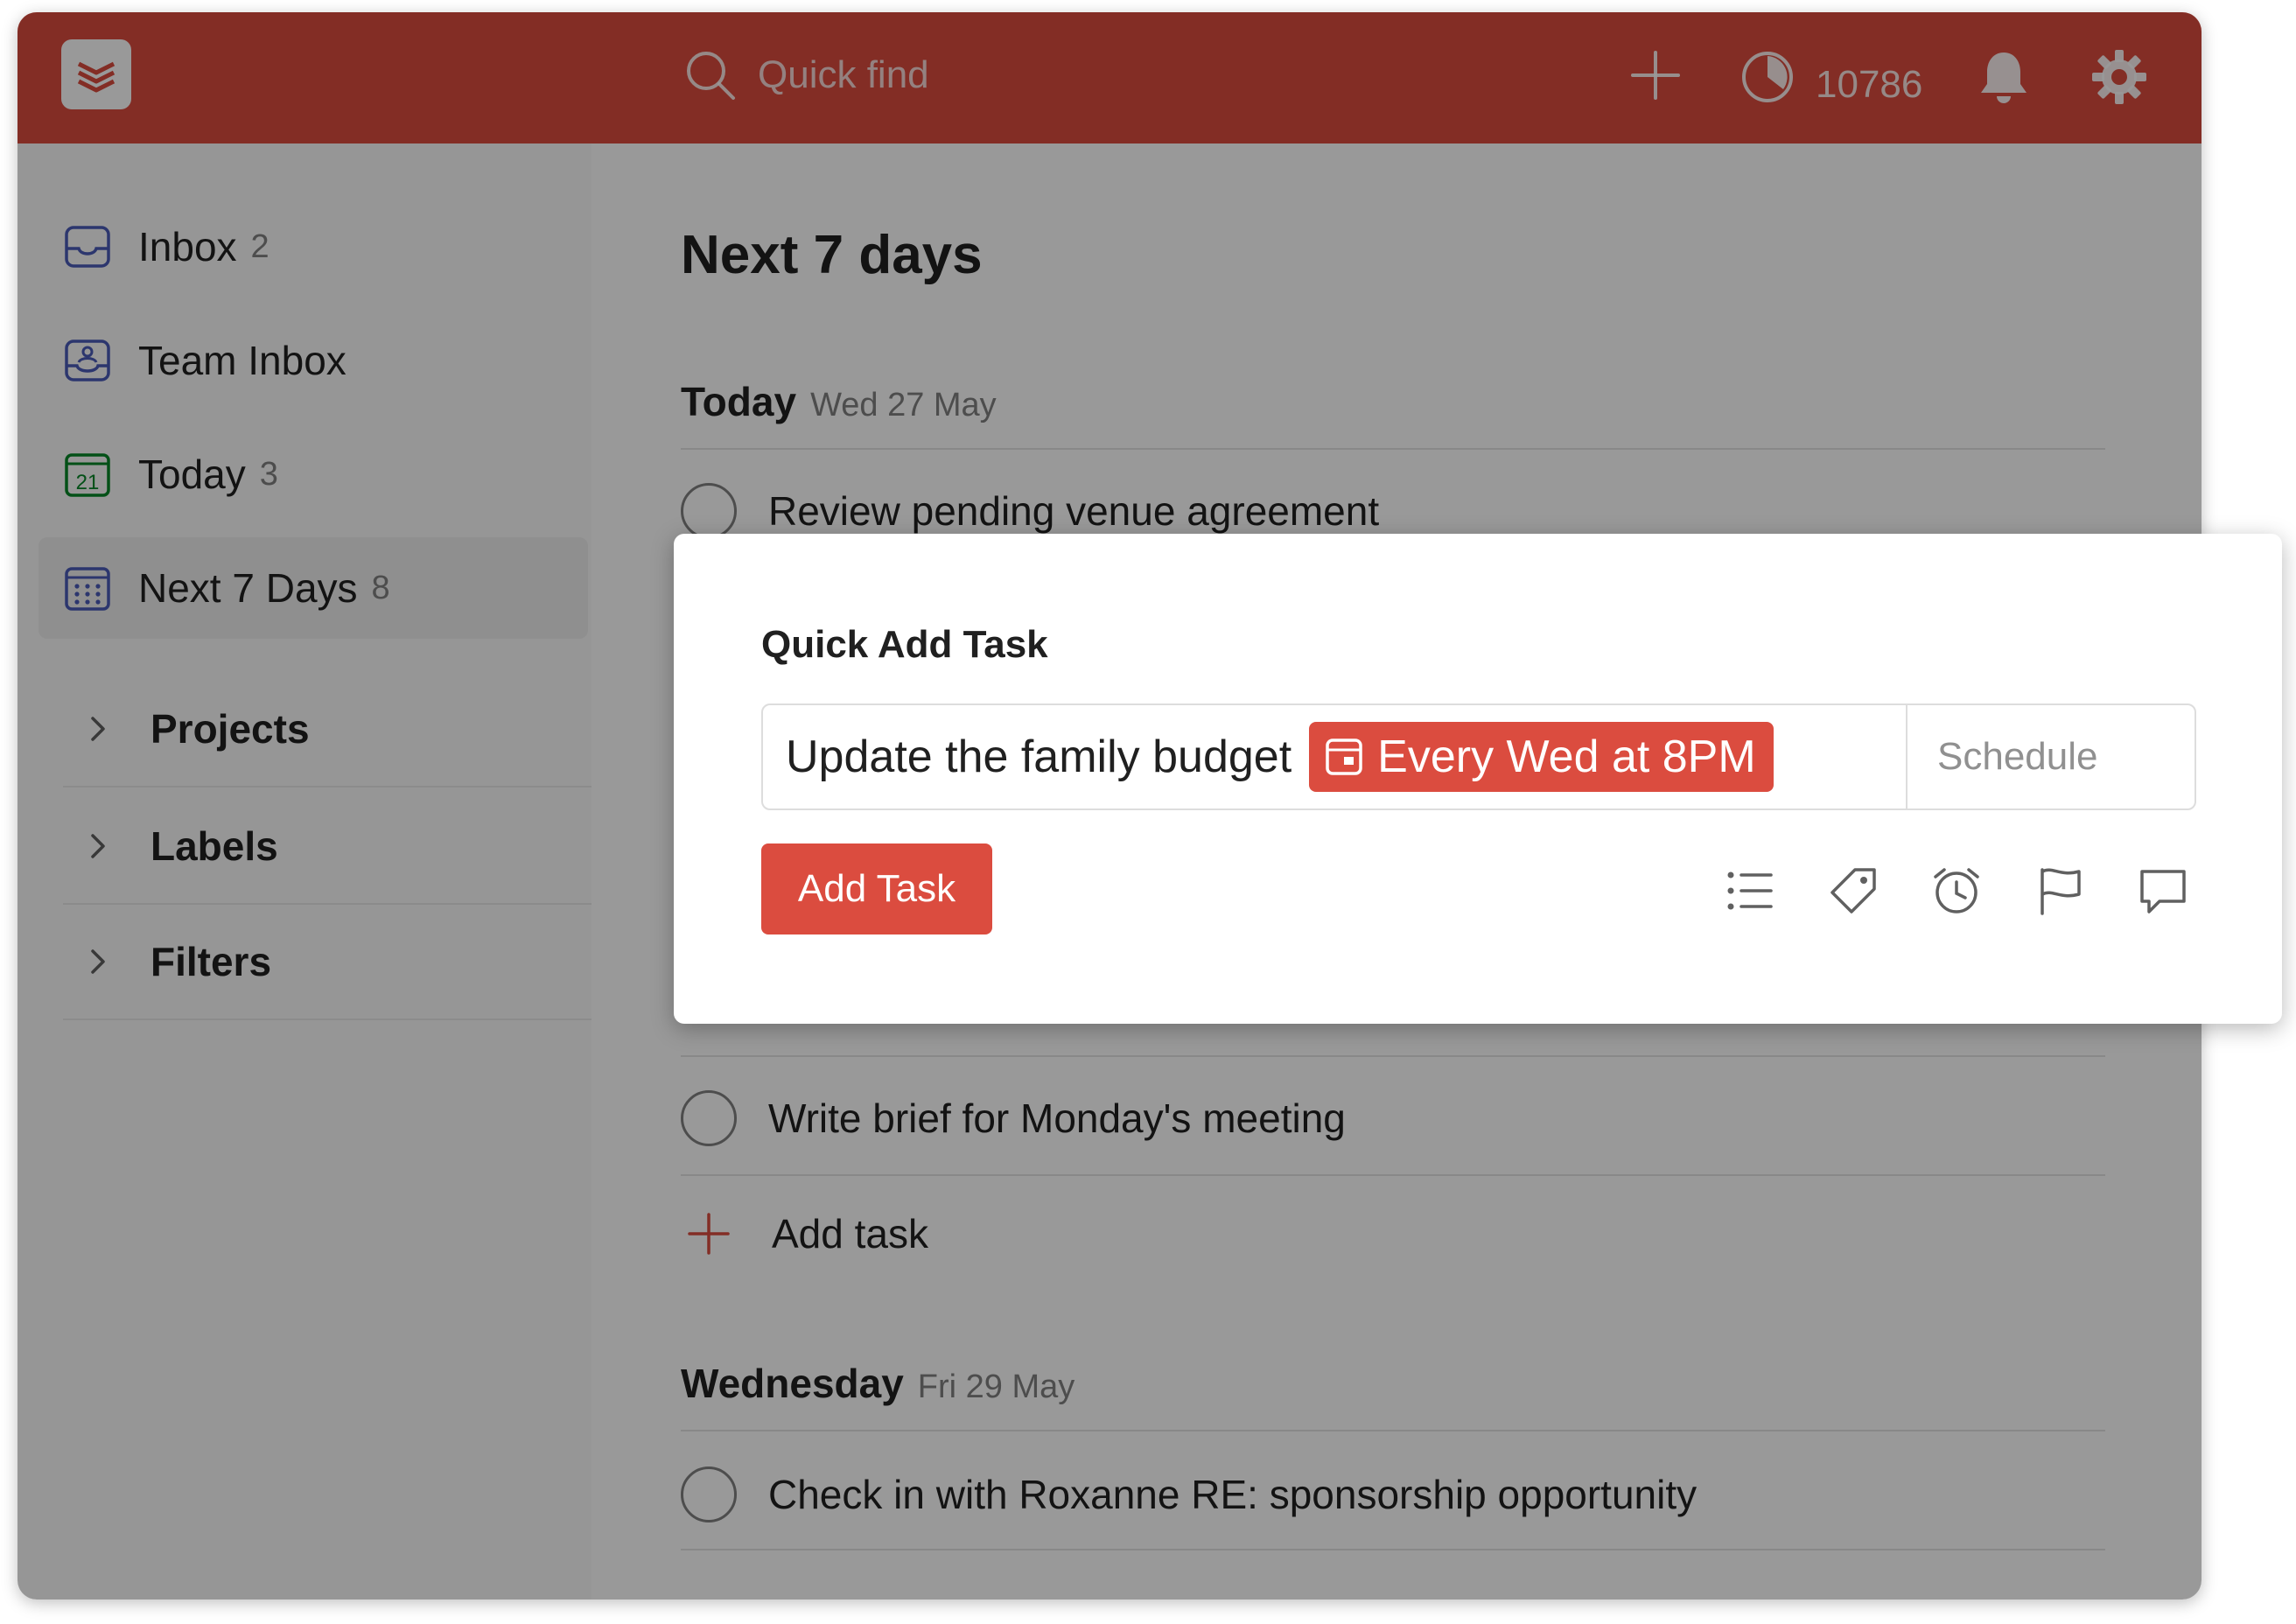 This screenshot has height=1624, width=2296. I want to click on due-date-chip: Every Wed at 8PM, so click(1541, 757).